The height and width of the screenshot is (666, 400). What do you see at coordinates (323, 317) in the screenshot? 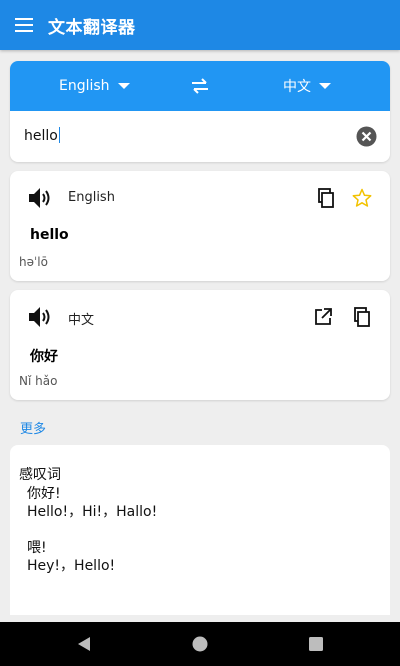
I see `open-external-icon` at bounding box center [323, 317].